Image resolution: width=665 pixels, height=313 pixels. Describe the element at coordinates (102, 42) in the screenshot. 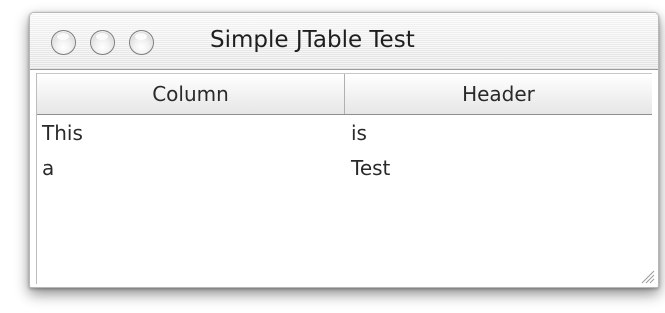

I see `minimize-window-button` at that location.